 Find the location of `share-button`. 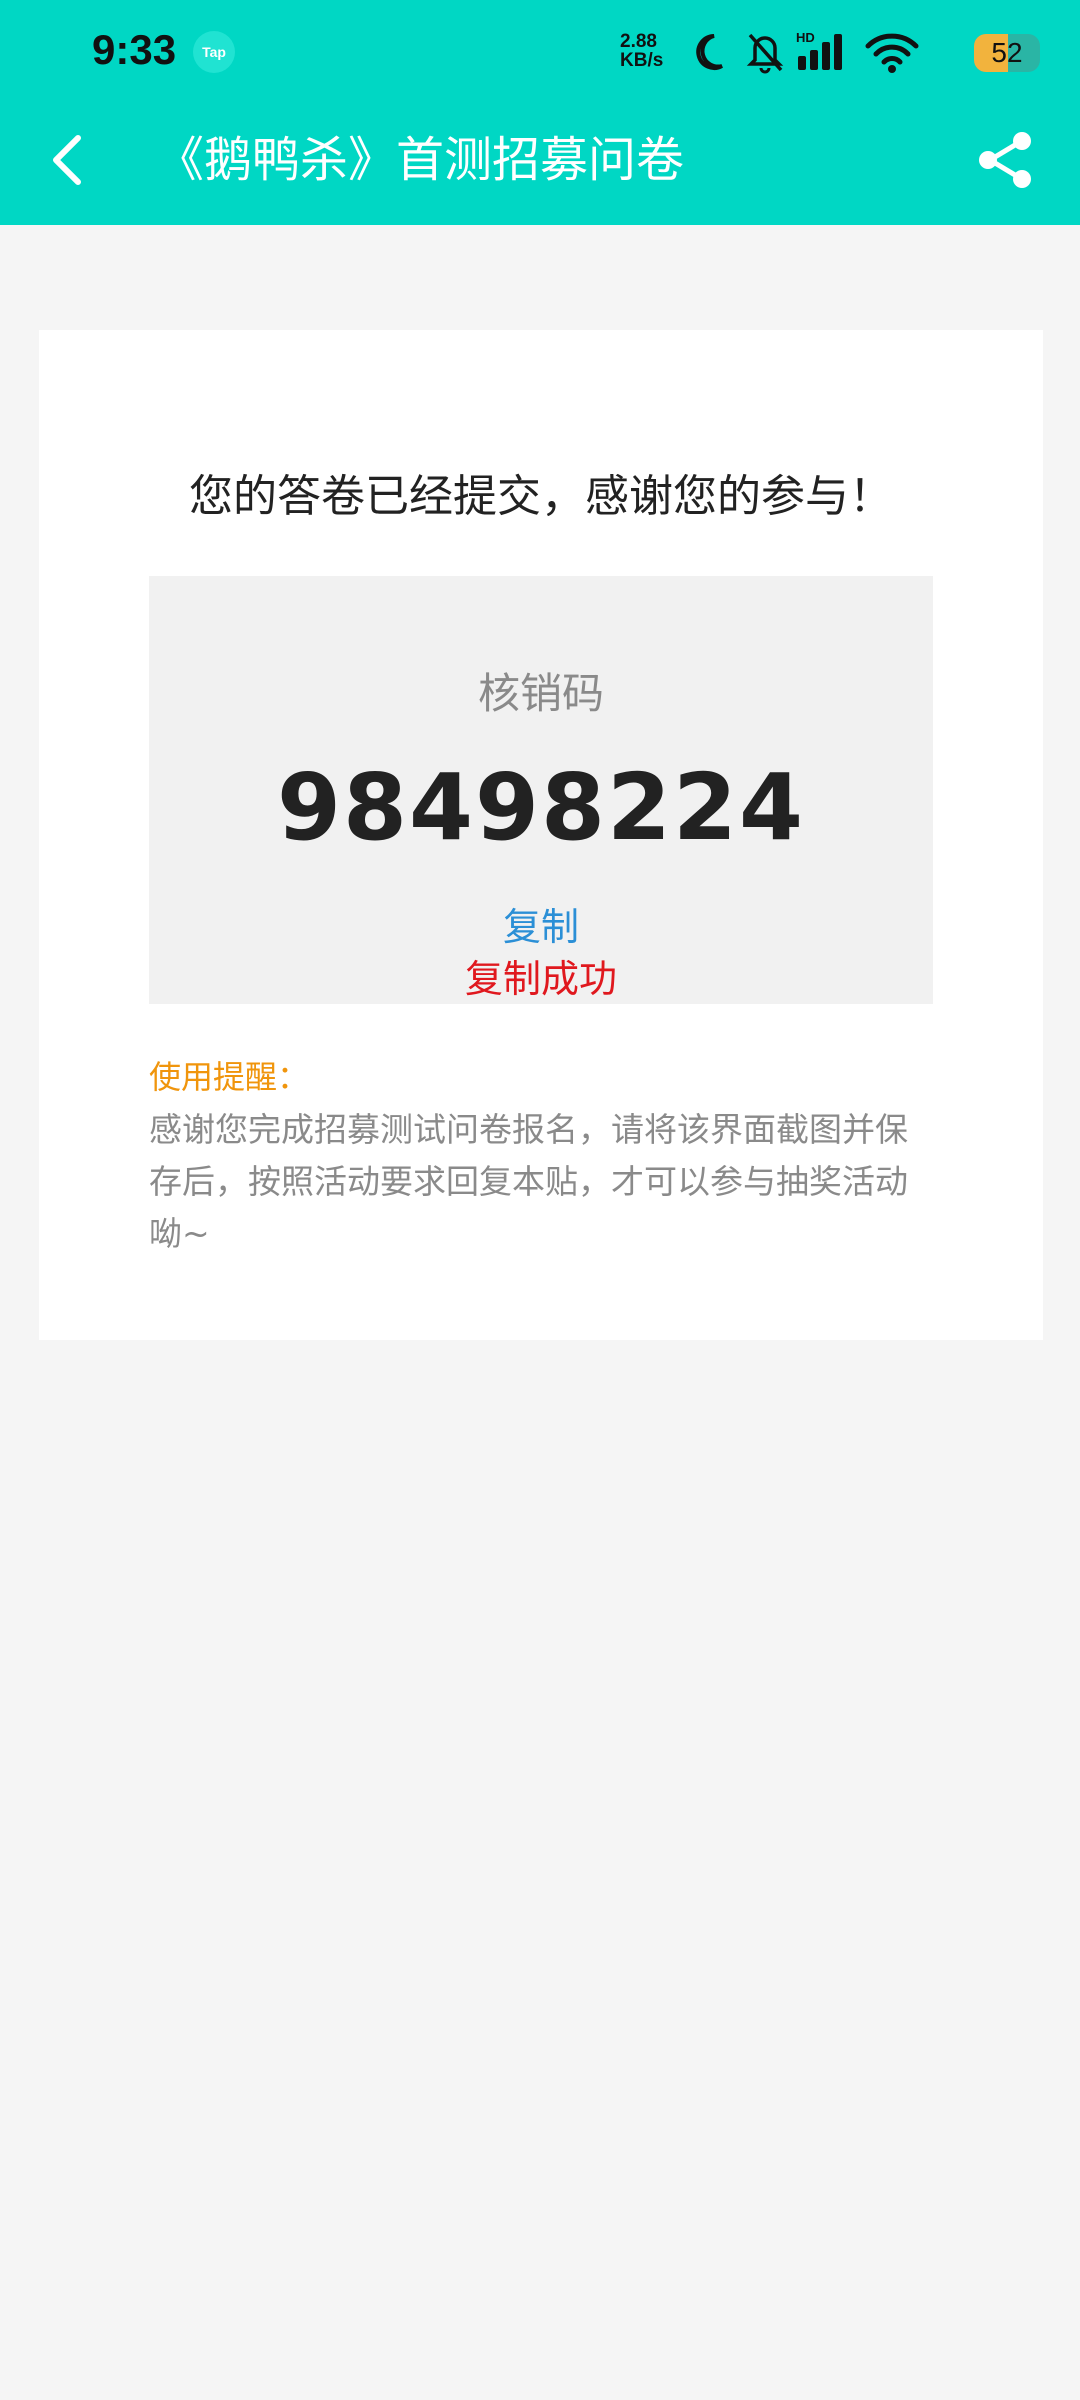

share-button is located at coordinates (1006, 160).